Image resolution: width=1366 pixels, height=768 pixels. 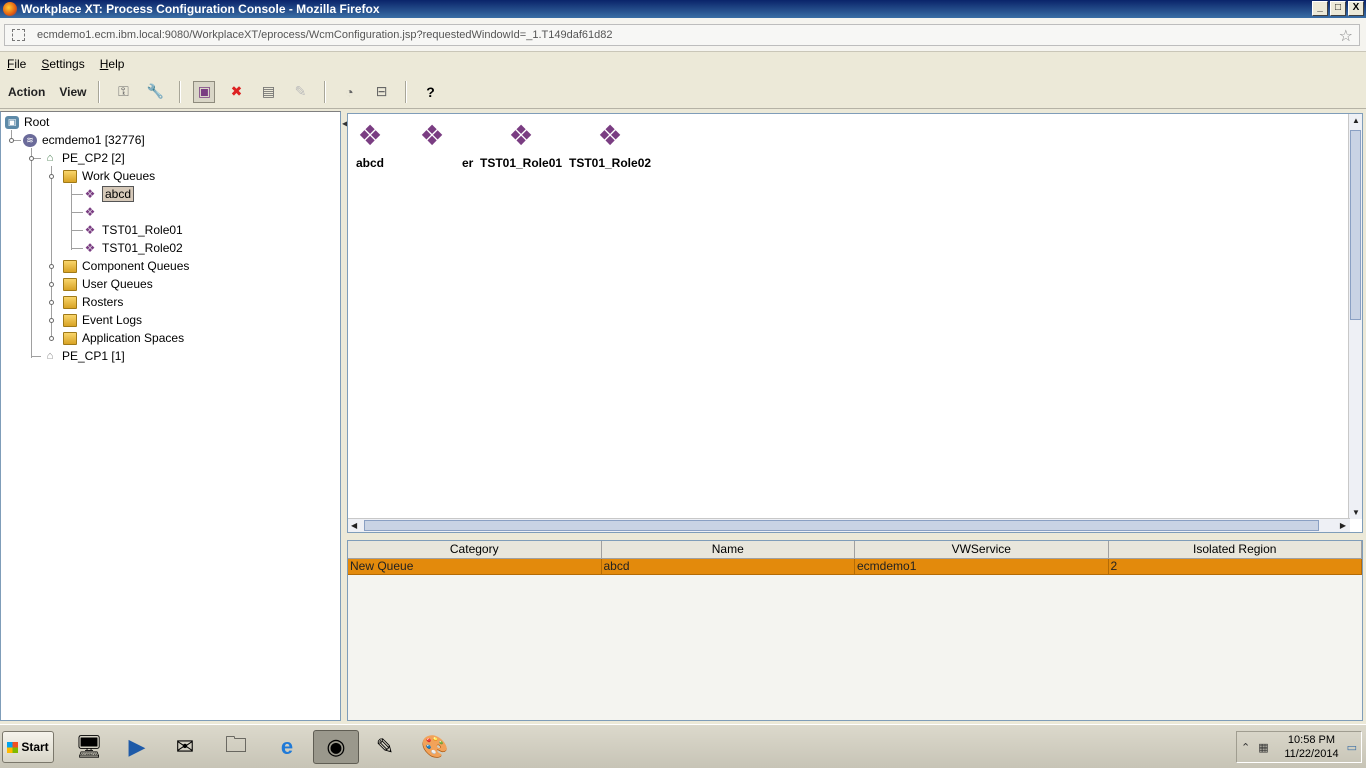 What do you see at coordinates (1245, 747) in the screenshot?
I see `show-hidden-icons-icon: ⌃` at bounding box center [1245, 747].